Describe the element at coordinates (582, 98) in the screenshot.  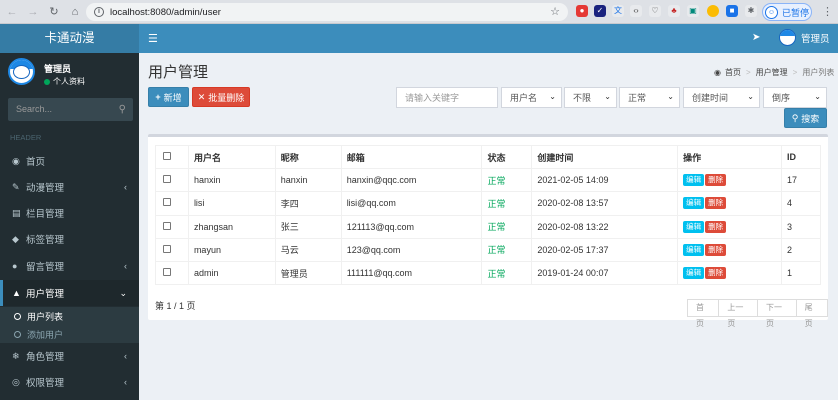
I see `select-value: 不限` at that location.